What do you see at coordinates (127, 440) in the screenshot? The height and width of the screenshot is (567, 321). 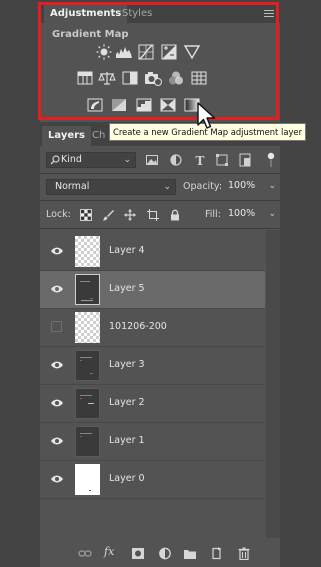 I see `layer-name: Layer 1` at bounding box center [127, 440].